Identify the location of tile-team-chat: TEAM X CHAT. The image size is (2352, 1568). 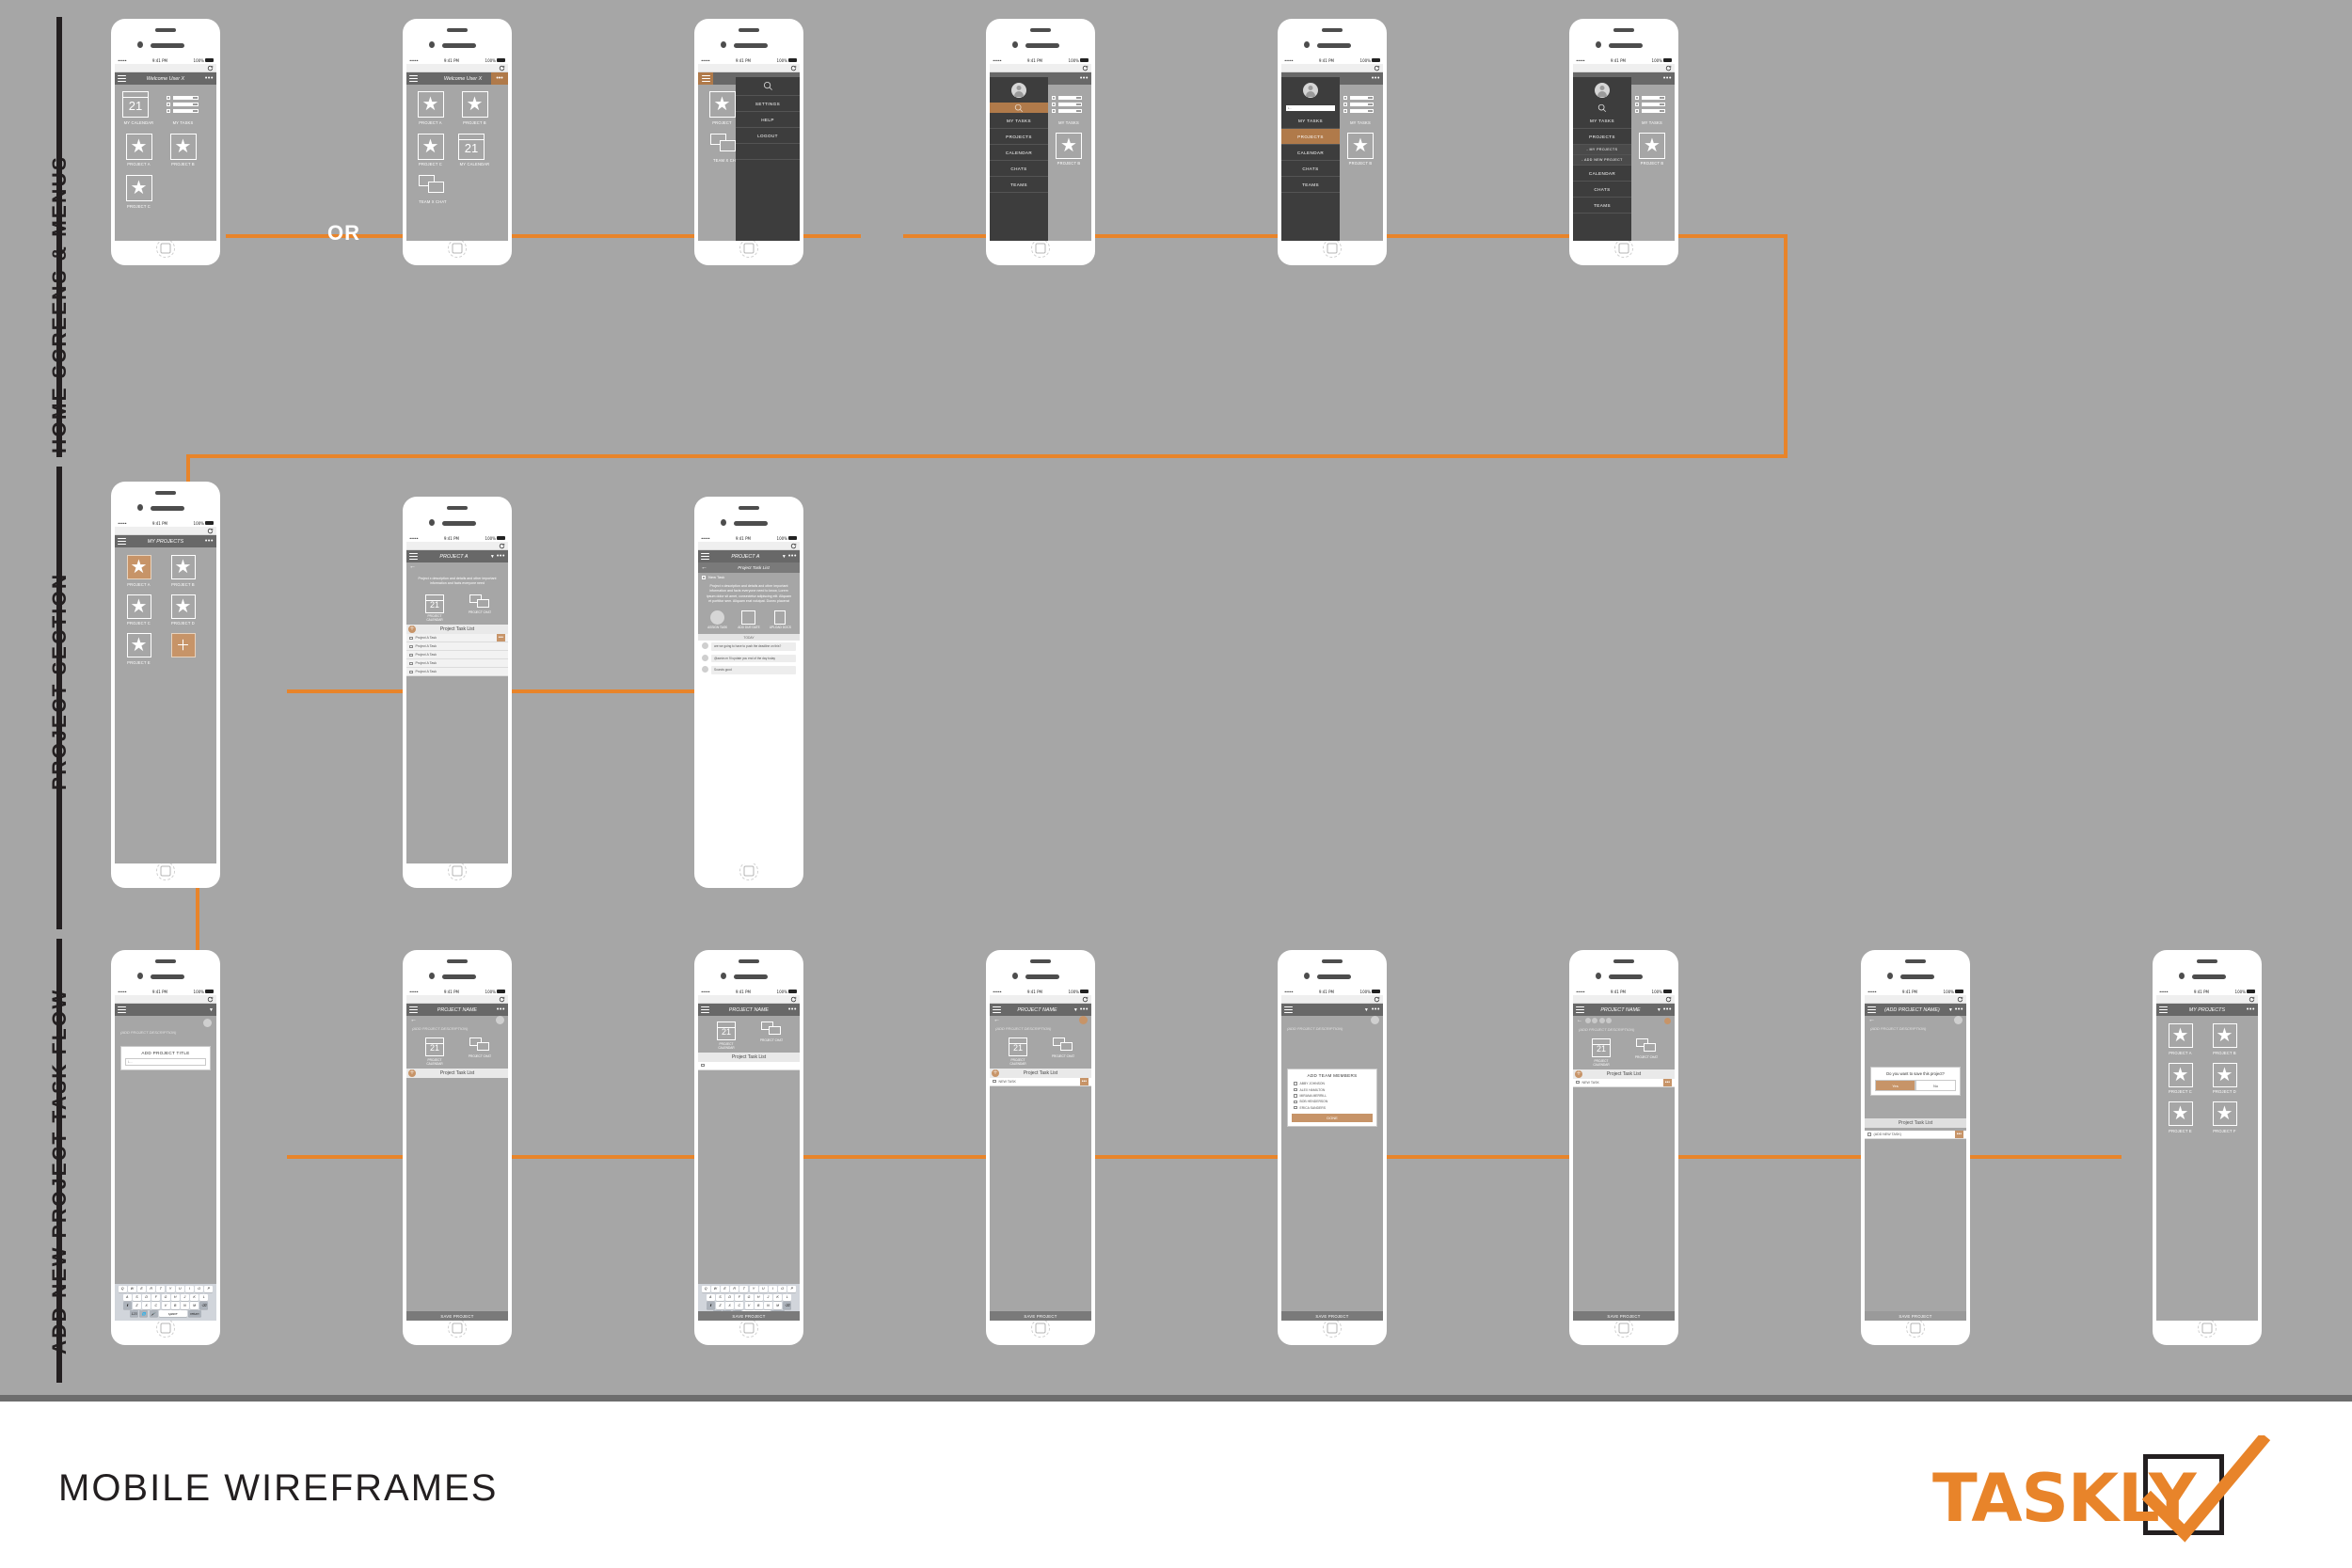
(433, 189).